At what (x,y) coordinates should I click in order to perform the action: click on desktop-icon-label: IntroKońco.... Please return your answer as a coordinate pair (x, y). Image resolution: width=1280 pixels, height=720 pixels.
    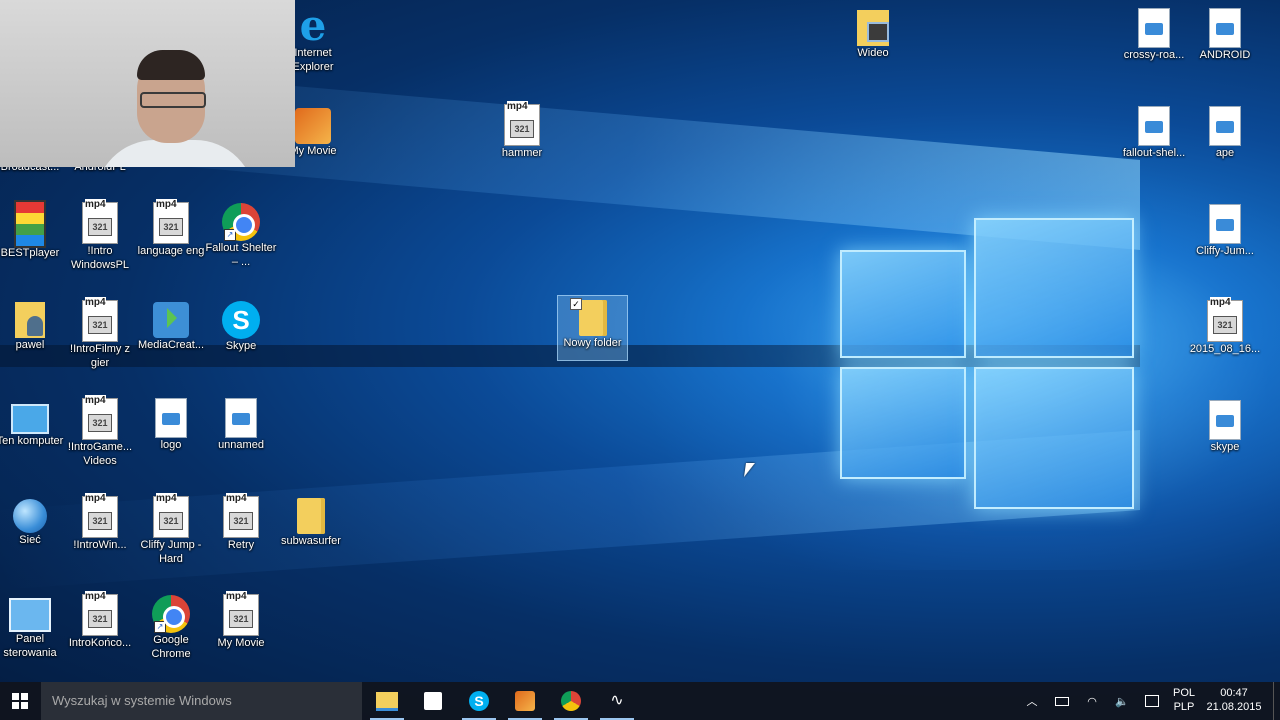
    Looking at the image, I should click on (100, 643).